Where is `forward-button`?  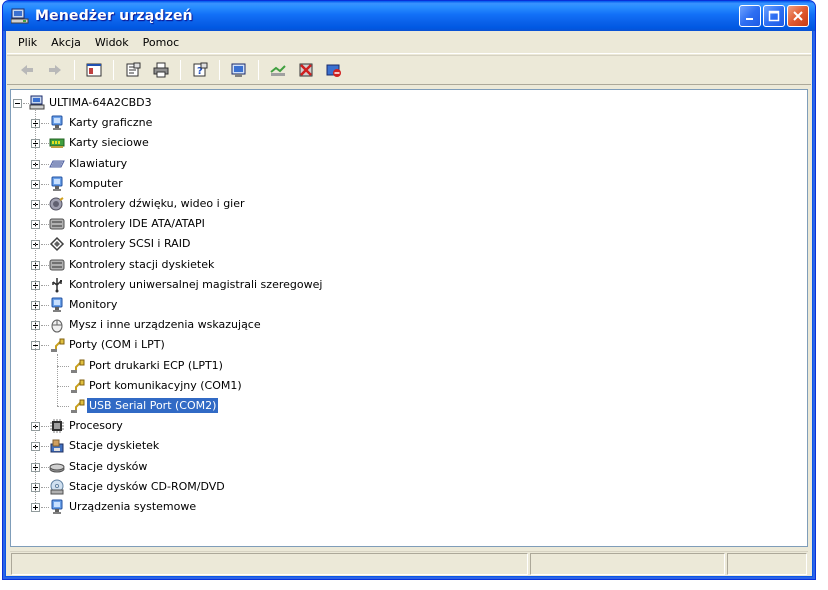 forward-button is located at coordinates (55, 70).